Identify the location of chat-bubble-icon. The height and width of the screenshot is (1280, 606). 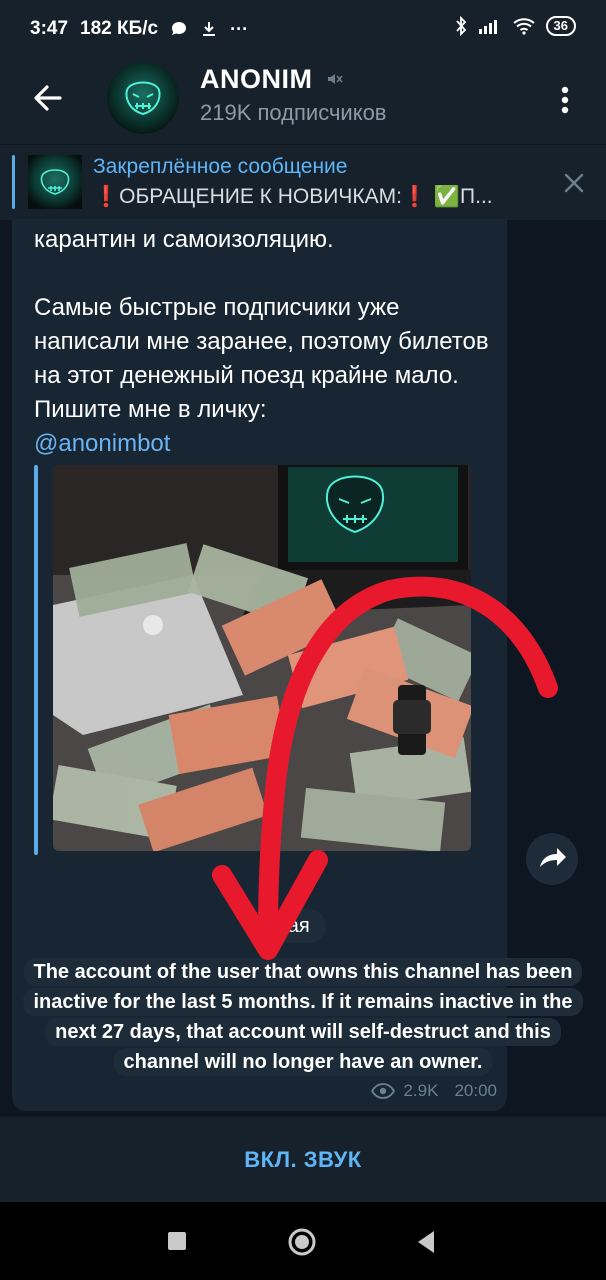
(179, 28).